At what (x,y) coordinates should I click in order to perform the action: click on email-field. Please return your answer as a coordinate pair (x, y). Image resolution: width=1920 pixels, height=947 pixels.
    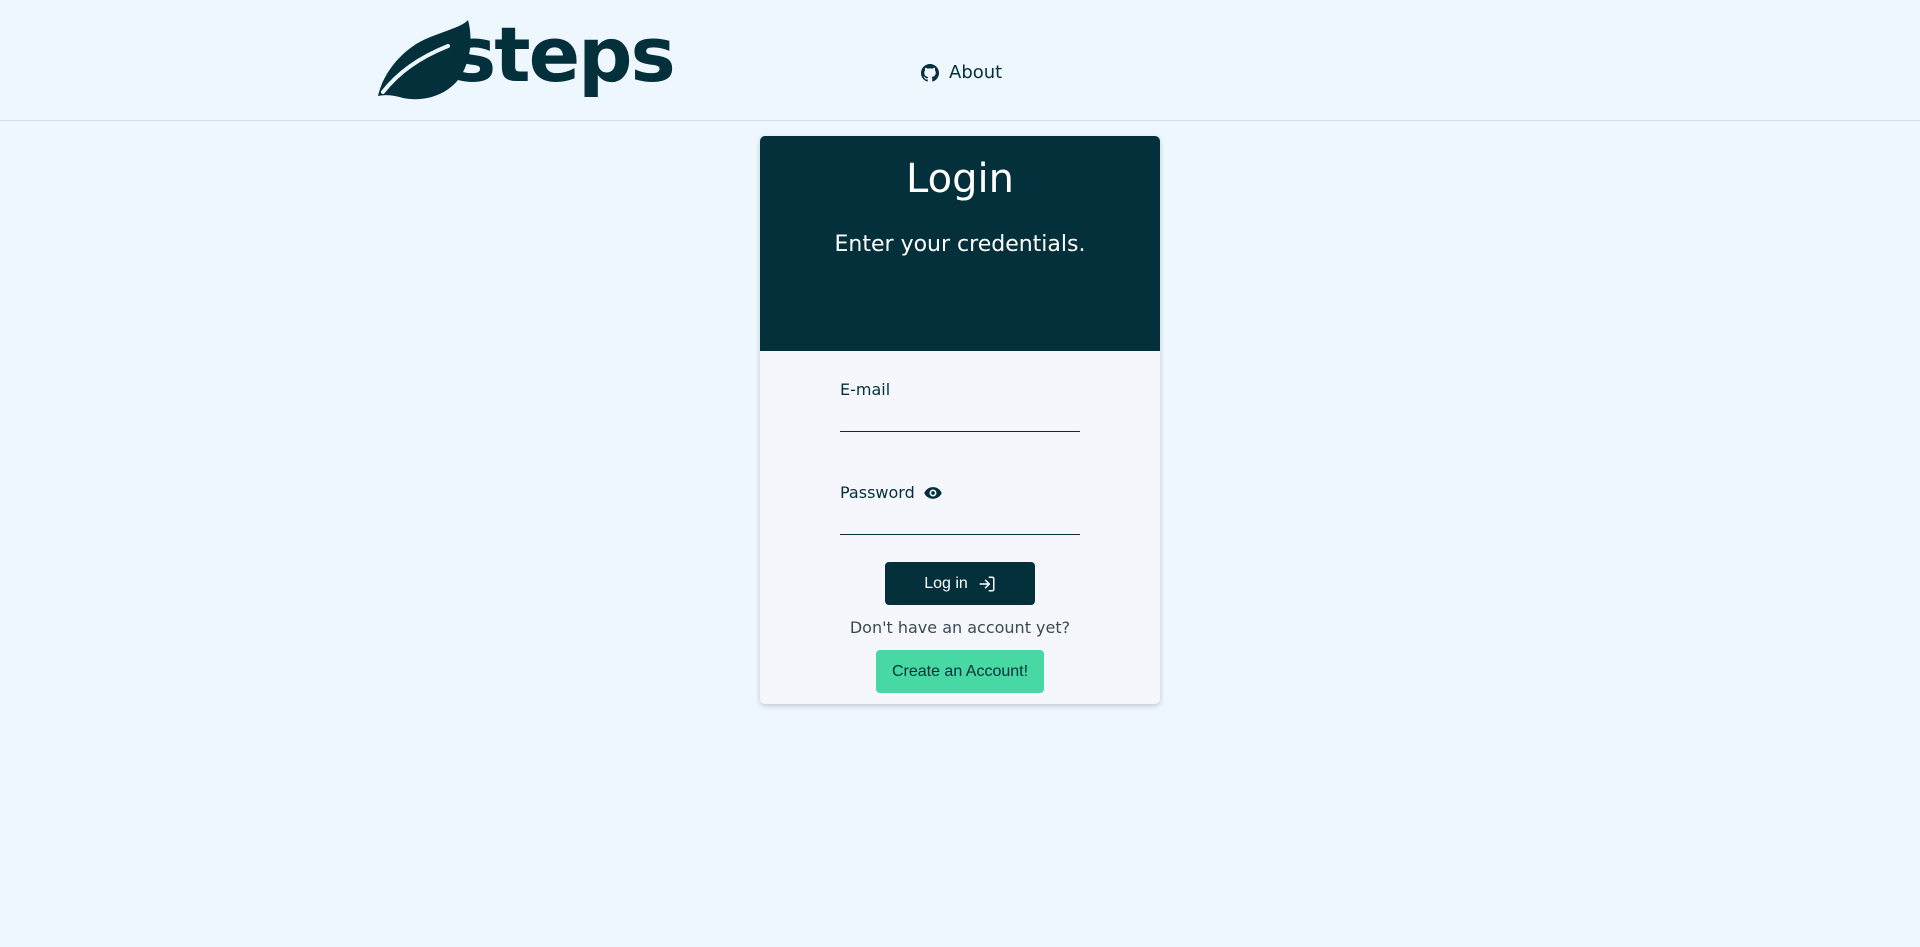
    Looking at the image, I should click on (960, 419).